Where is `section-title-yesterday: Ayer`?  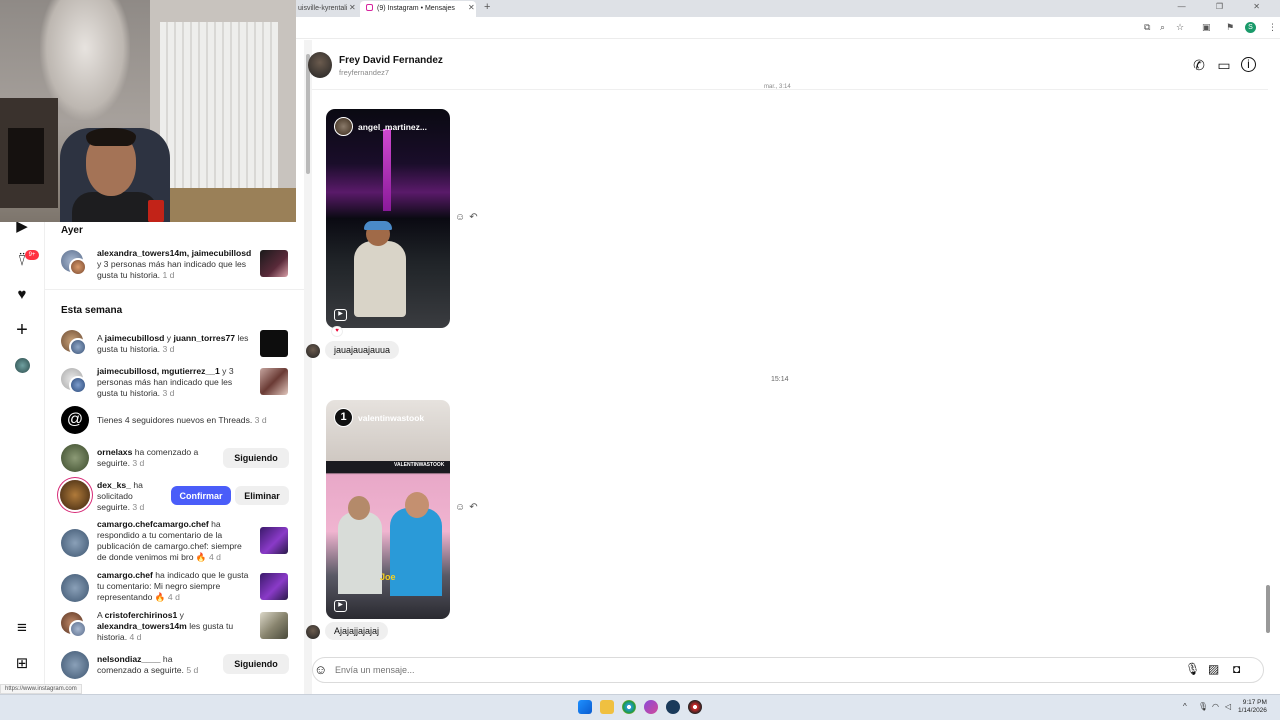
section-title-yesterday: Ayer is located at coordinates (72, 230).